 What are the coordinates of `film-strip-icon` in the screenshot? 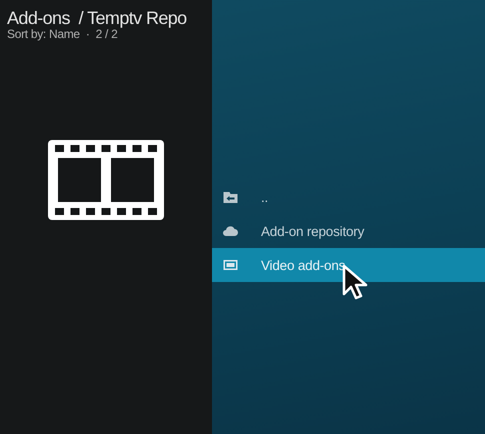 It's located at (106, 180).